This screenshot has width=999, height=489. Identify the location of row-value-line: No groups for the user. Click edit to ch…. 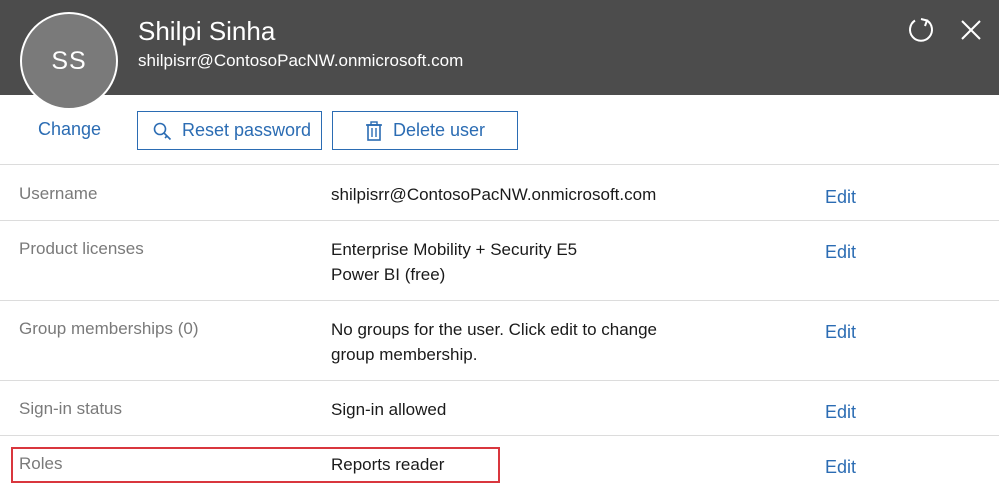
(494, 329).